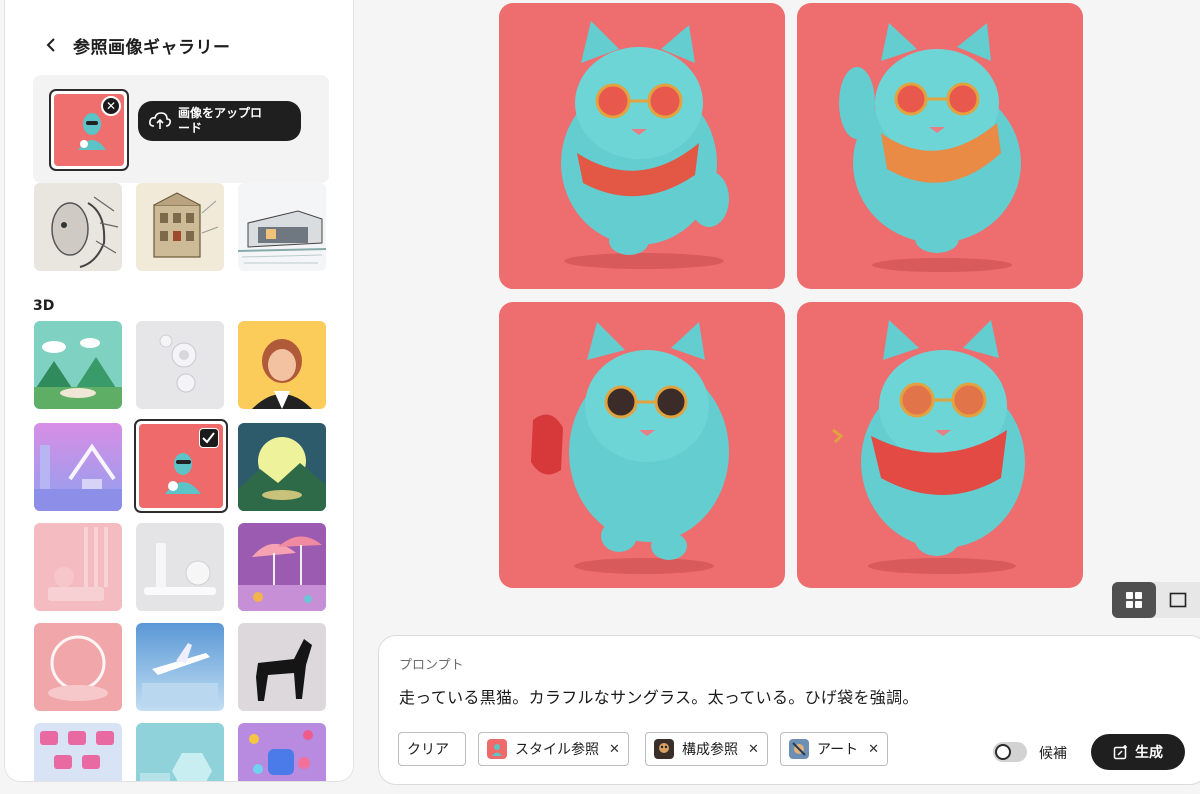 The image size is (1200, 794). Describe the element at coordinates (614, 749) in the screenshot. I see `remove-style-reference-icon: ✕` at that location.